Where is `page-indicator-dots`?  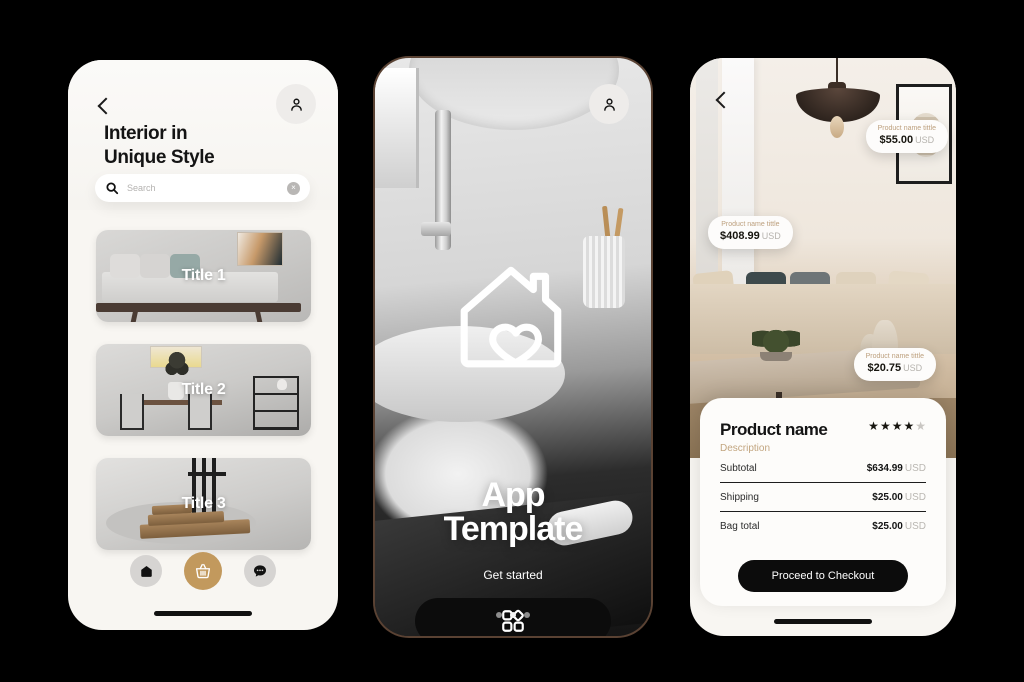
page-indicator-dots is located at coordinates (513, 615).